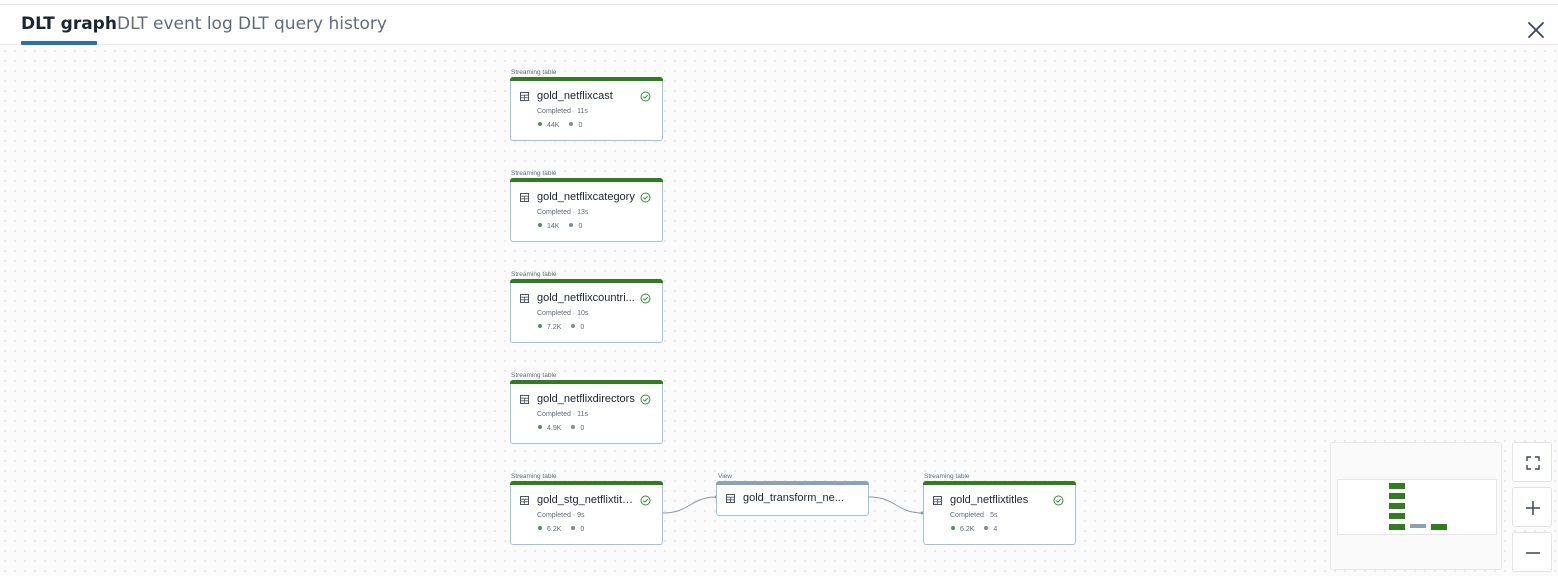 The width and height of the screenshot is (1558, 576). I want to click on node-type-label: View, so click(725, 476).